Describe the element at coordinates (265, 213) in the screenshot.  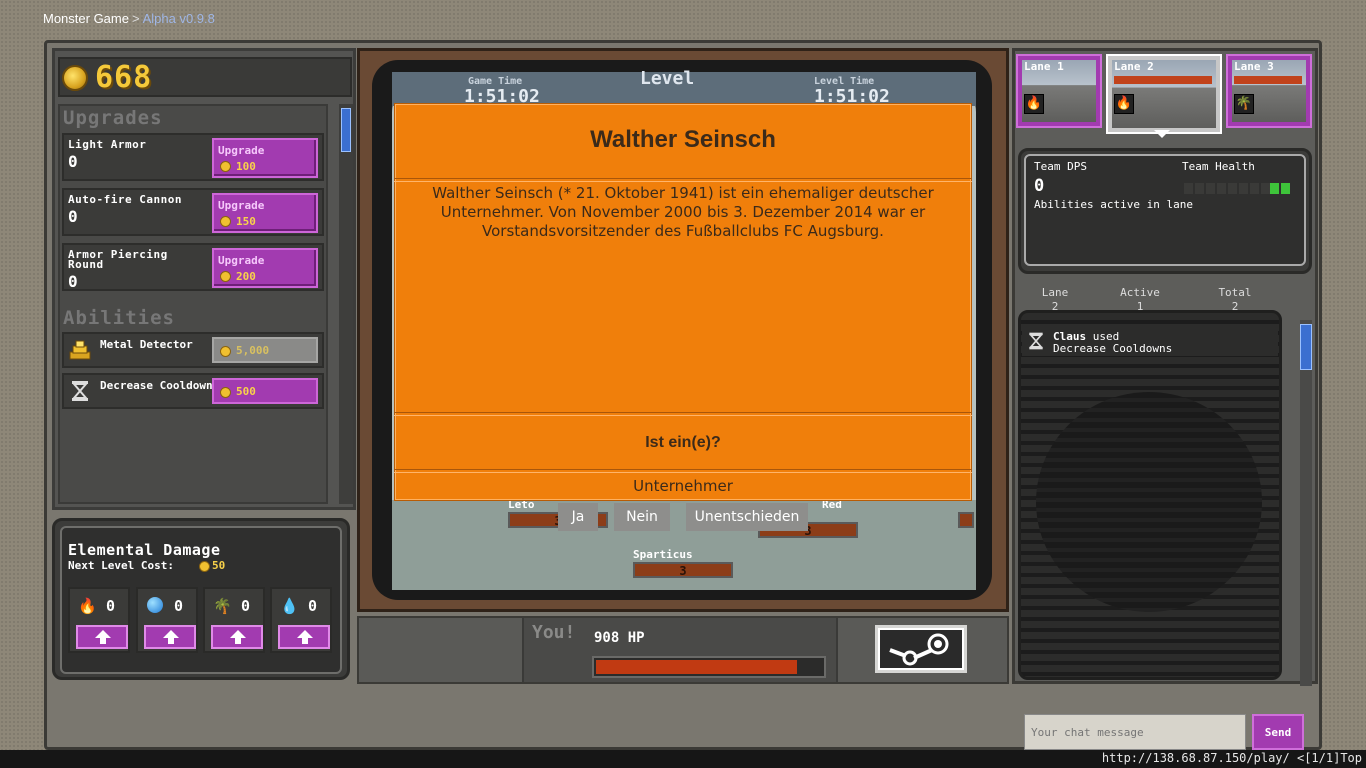
I see `upgrade-auto-fire-cannon-button: Upgrade 150` at that location.